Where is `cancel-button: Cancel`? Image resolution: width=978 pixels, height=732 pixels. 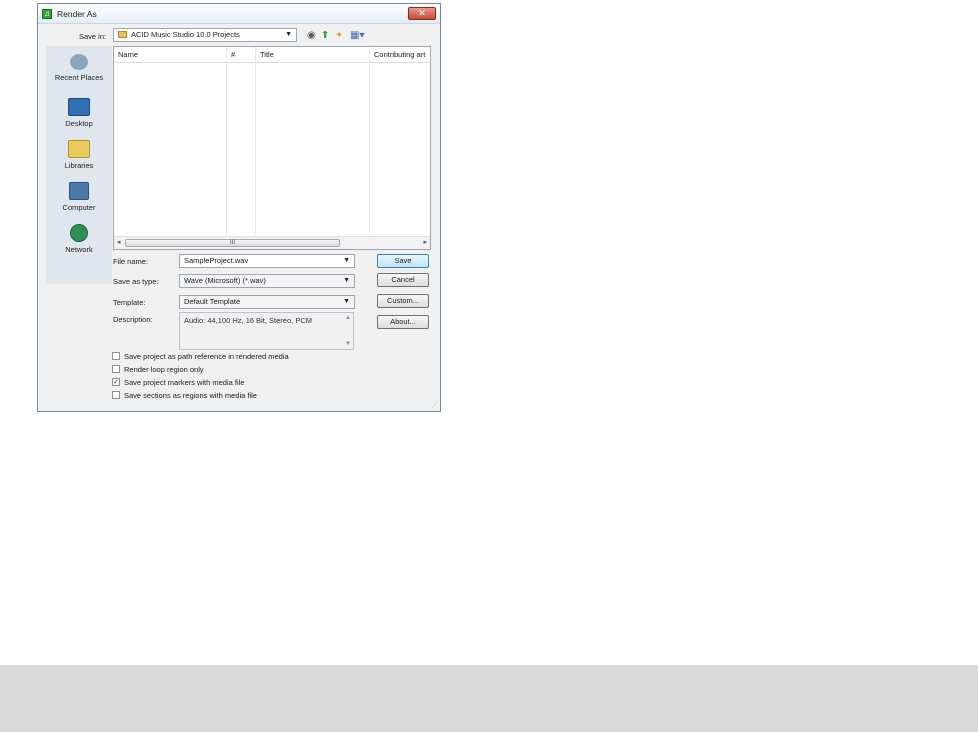 cancel-button: Cancel is located at coordinates (403, 280).